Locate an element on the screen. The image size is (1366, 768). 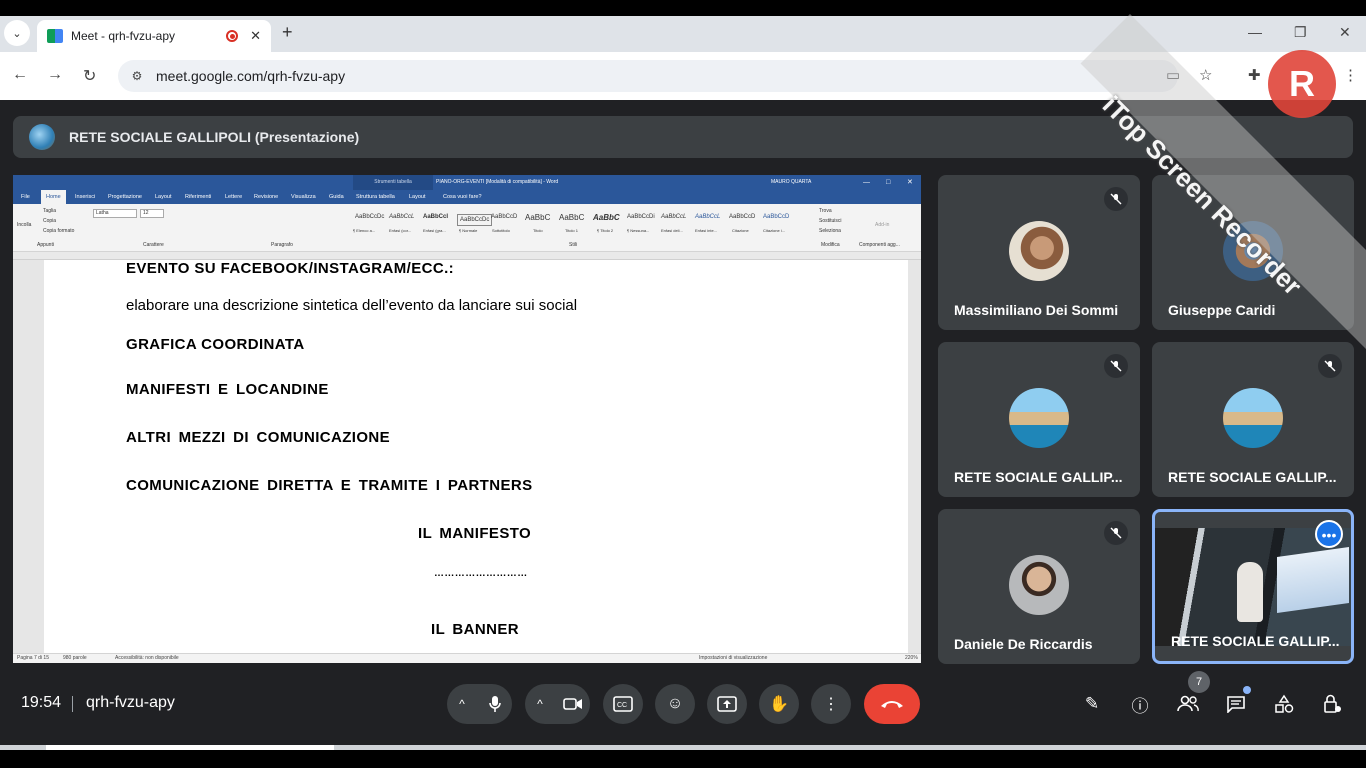
ribbon-paste: Incolla is located at coordinates (24, 225).